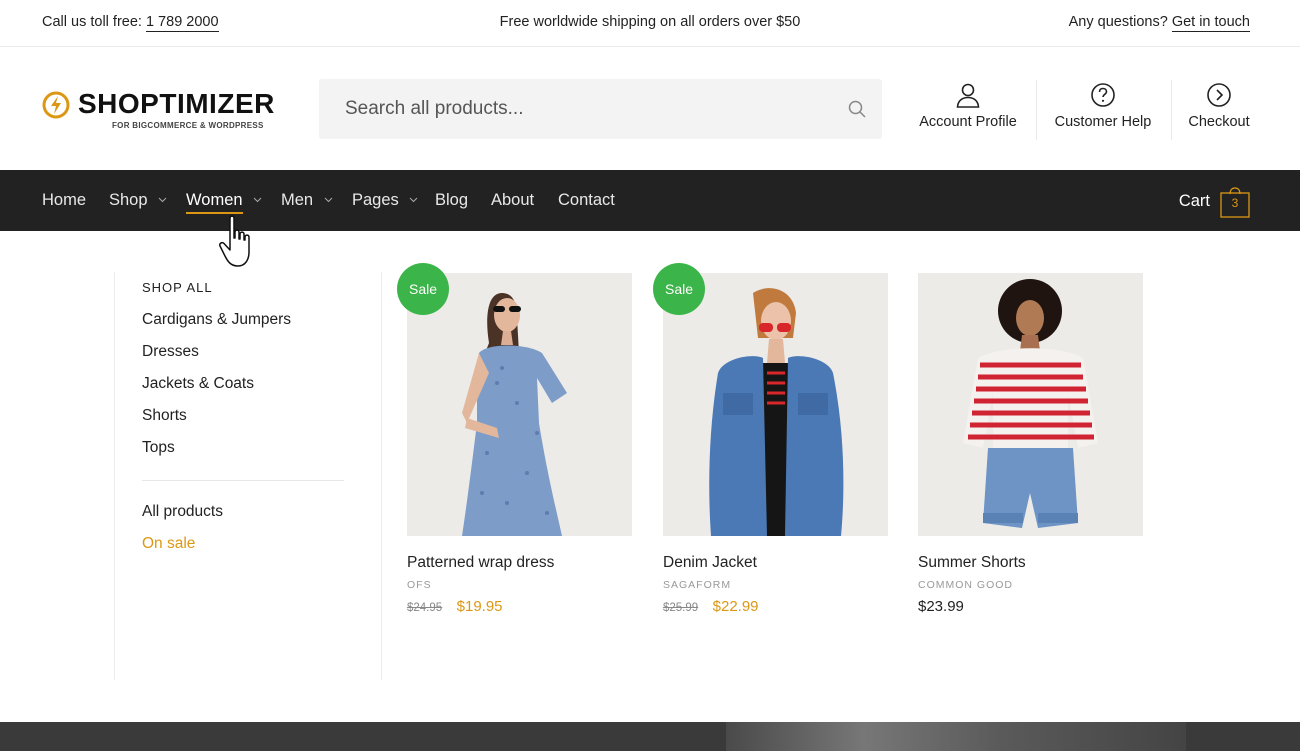 This screenshot has width=1300, height=751. What do you see at coordinates (710, 563) in the screenshot?
I see `product-title: Denim Jacket` at bounding box center [710, 563].